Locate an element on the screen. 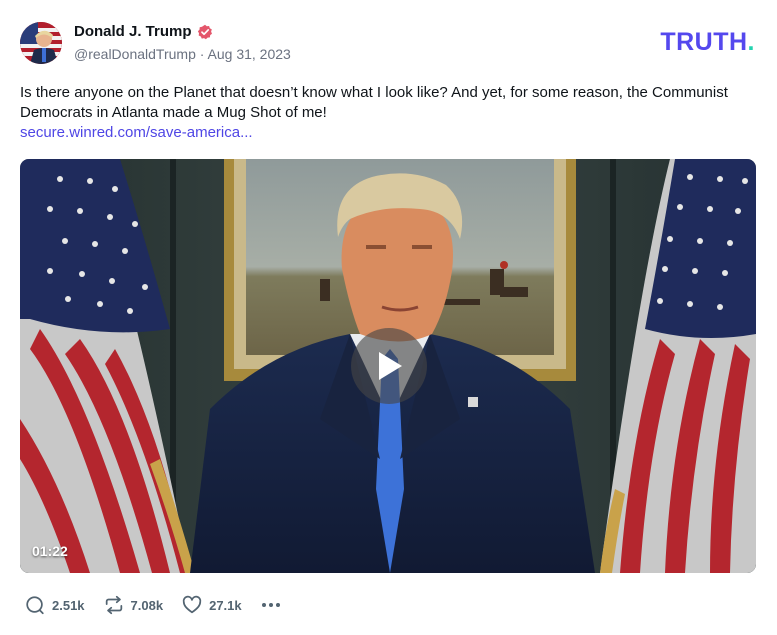  post-actions: 2.51k 7.08k 27.1k is located at coordinates (153, 605).